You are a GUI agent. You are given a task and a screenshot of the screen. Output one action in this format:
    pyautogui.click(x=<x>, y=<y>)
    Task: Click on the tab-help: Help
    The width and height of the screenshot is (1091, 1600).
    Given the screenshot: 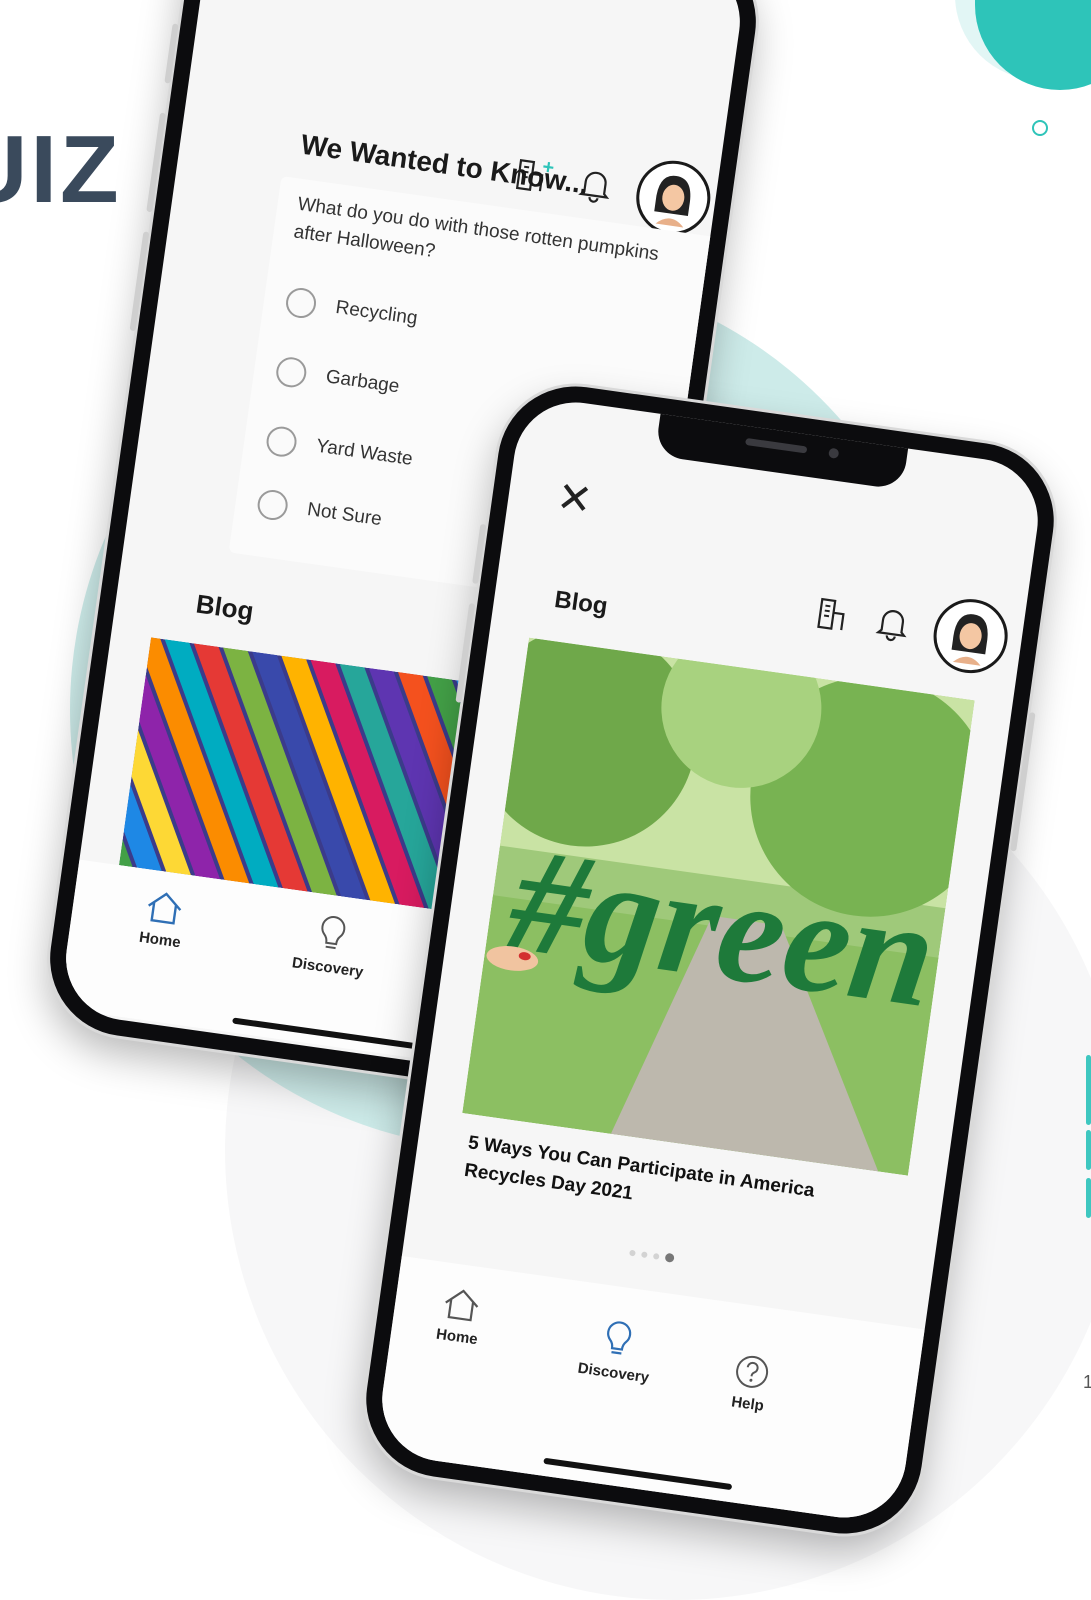 What is the action you would take?
    pyautogui.click(x=751, y=1383)
    